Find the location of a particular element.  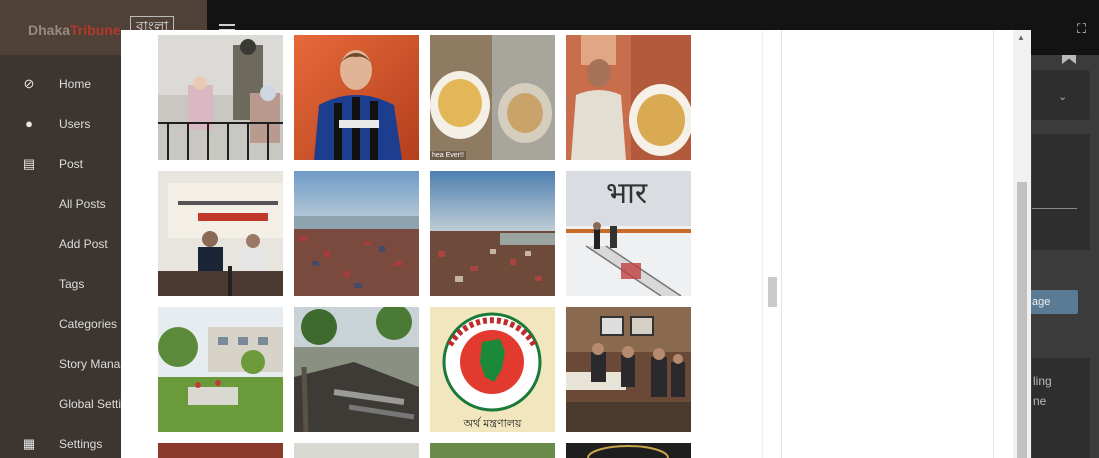

post-icon: ▤ is located at coordinates (29, 163).